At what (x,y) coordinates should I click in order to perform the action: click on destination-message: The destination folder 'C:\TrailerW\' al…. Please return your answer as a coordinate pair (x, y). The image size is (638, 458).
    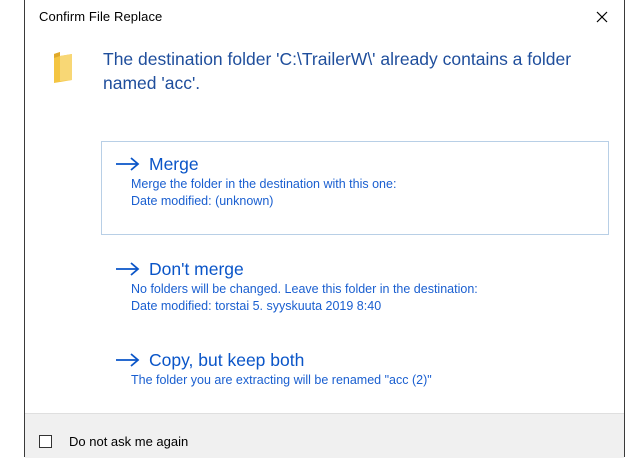
    Looking at the image, I should click on (337, 71).